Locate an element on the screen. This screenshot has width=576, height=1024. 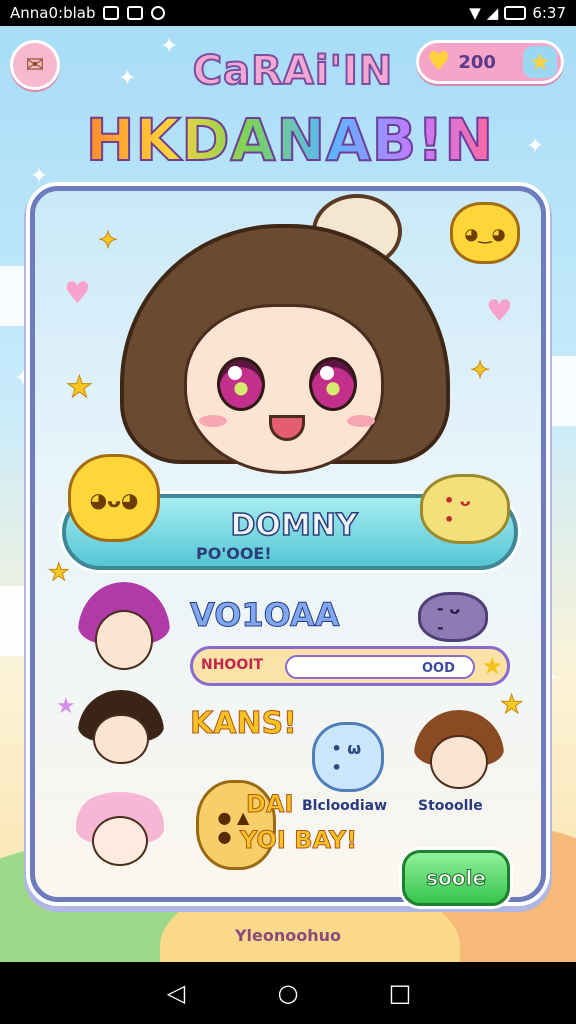
row2-title: KANS! is located at coordinates (244, 724).